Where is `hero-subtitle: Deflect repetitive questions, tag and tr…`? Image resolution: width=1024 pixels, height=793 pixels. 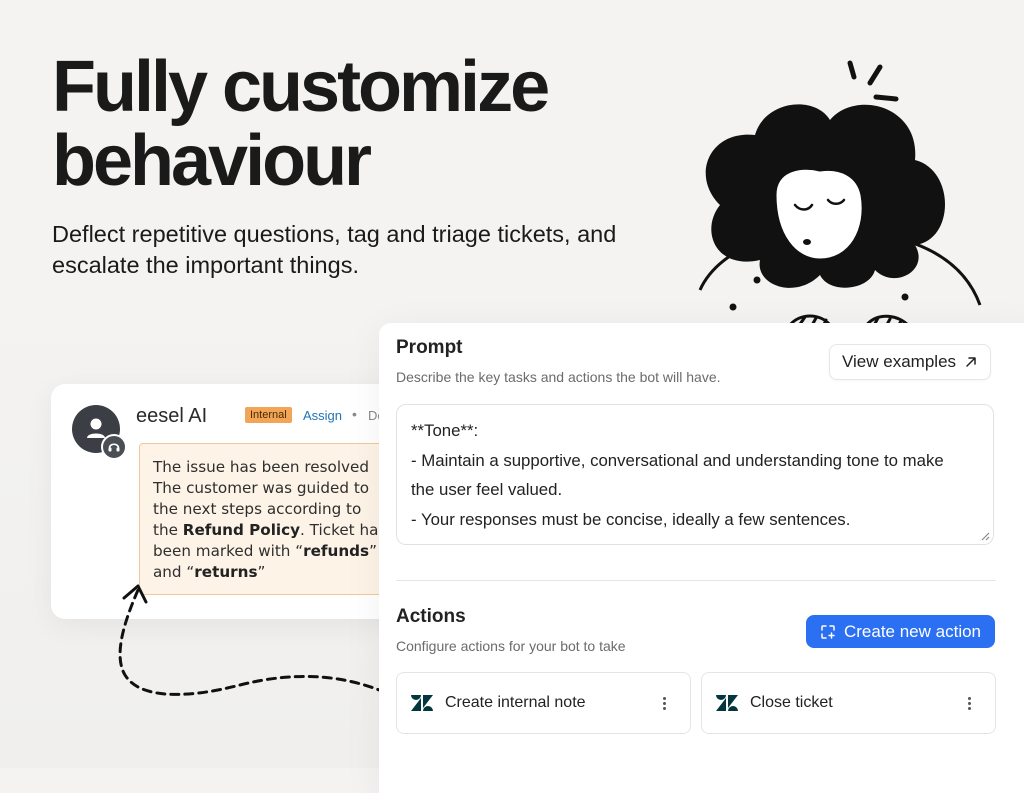
hero-subtitle: Deflect repetitive questions, tag and tr… is located at coordinates (334, 249).